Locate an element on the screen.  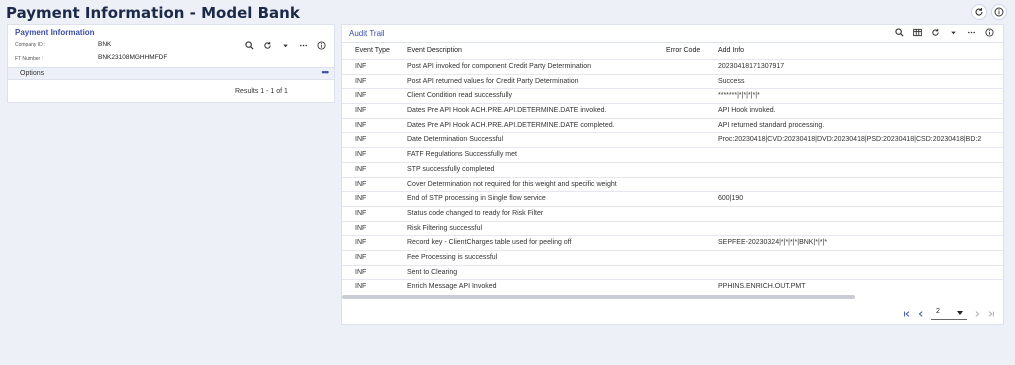
add-info-cell: API Hook invoked. is located at coordinates (747, 111).